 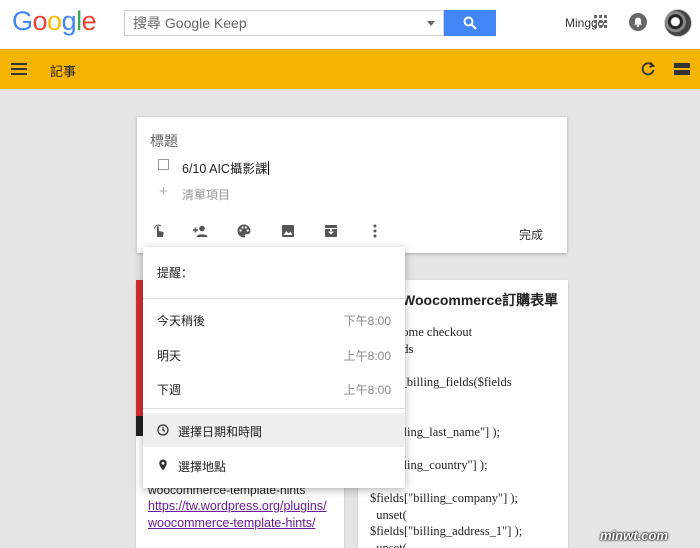 What do you see at coordinates (350, 69) in the screenshot?
I see `app-header: 記事` at bounding box center [350, 69].